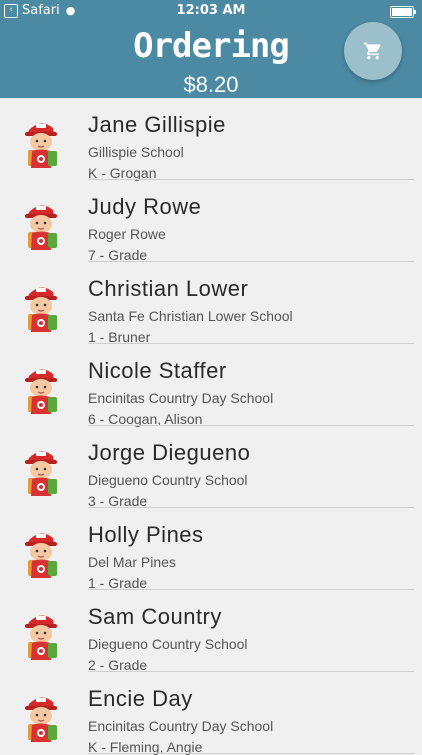 The width and height of the screenshot is (422, 755). What do you see at coordinates (136, 152) in the screenshot?
I see `student-school: Gillispie School` at bounding box center [136, 152].